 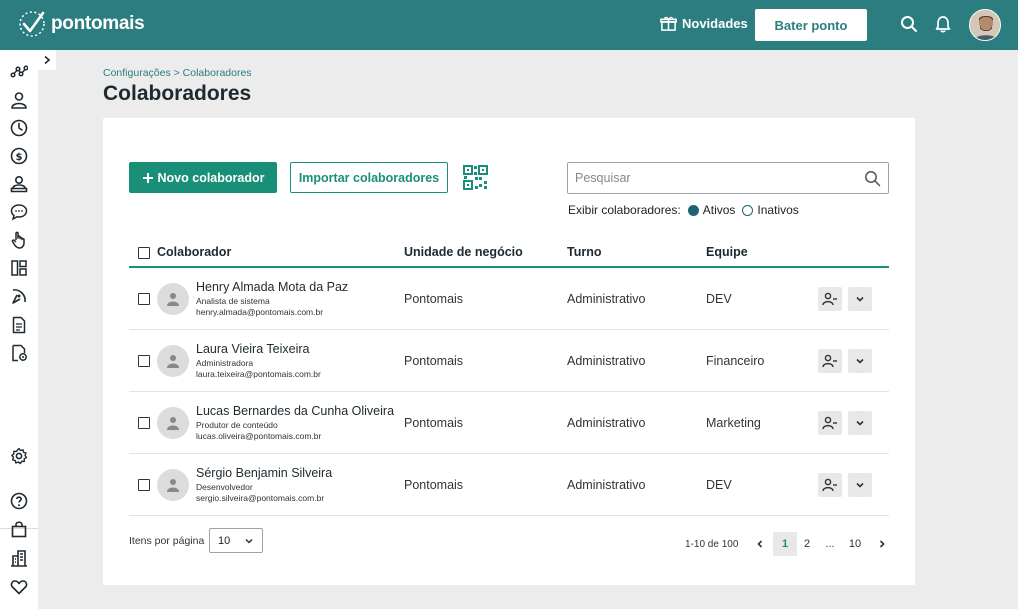 I want to click on clock-icon, so click(x=19, y=128).